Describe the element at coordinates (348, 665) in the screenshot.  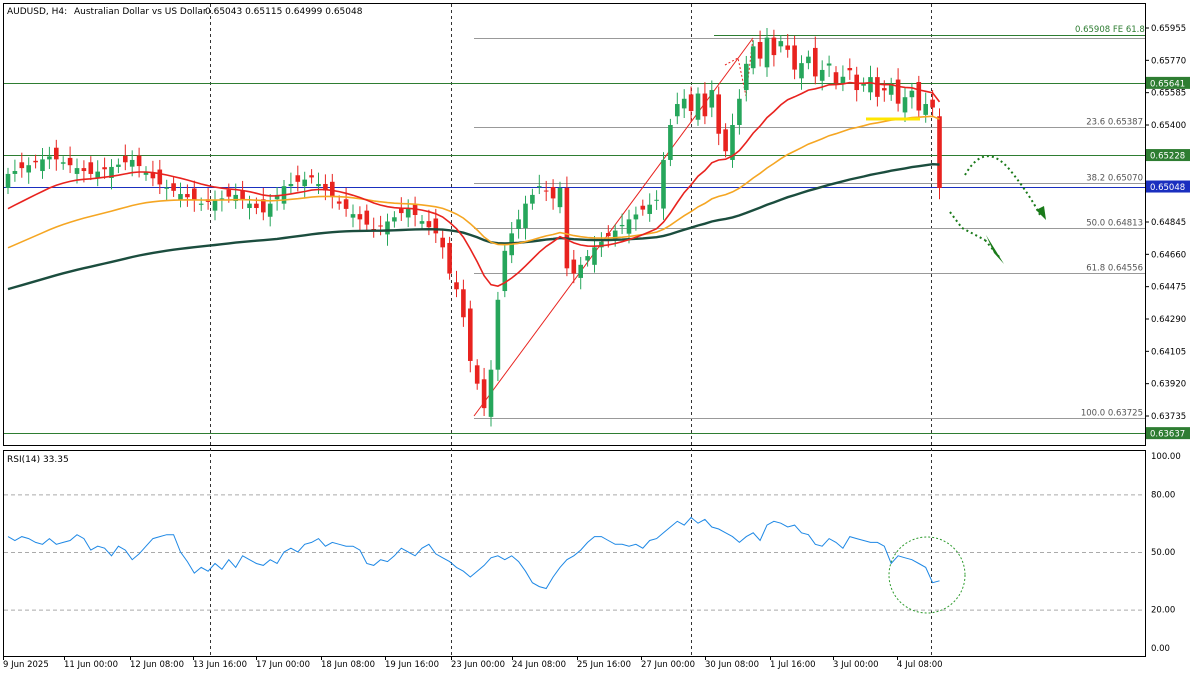
I see `time-tick-label: 18 Jun 08:00` at that location.